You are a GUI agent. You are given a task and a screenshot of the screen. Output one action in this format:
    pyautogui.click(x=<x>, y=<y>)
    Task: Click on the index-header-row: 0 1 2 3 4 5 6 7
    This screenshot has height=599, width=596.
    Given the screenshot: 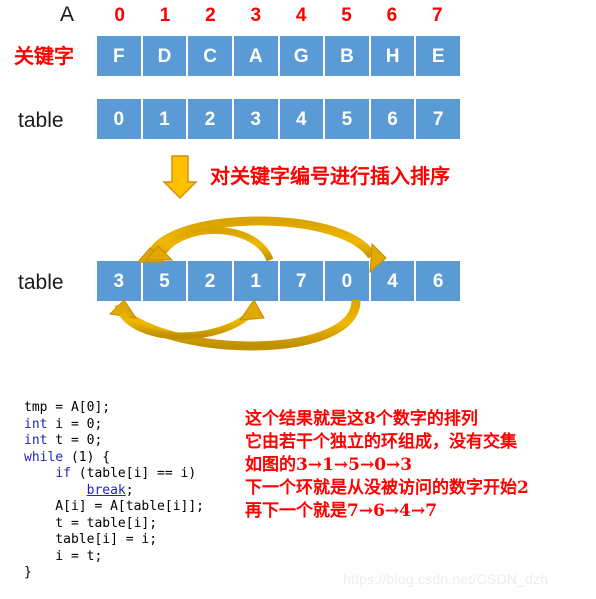 What is the action you would take?
    pyautogui.click(x=278, y=17)
    